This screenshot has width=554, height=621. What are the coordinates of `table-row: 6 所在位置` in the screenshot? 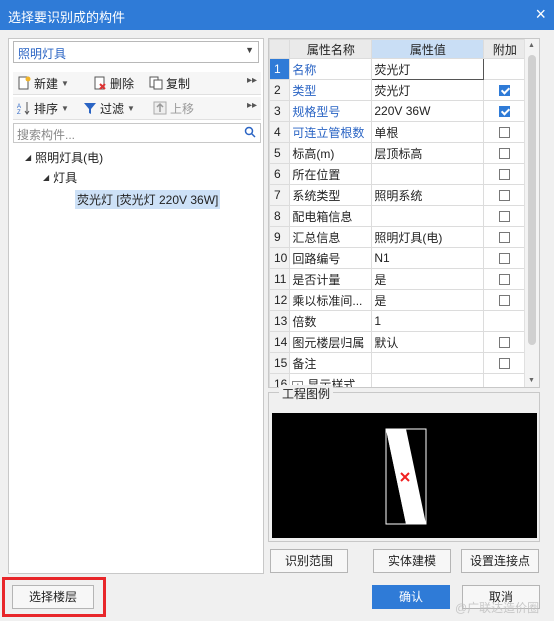 It's located at (398, 174).